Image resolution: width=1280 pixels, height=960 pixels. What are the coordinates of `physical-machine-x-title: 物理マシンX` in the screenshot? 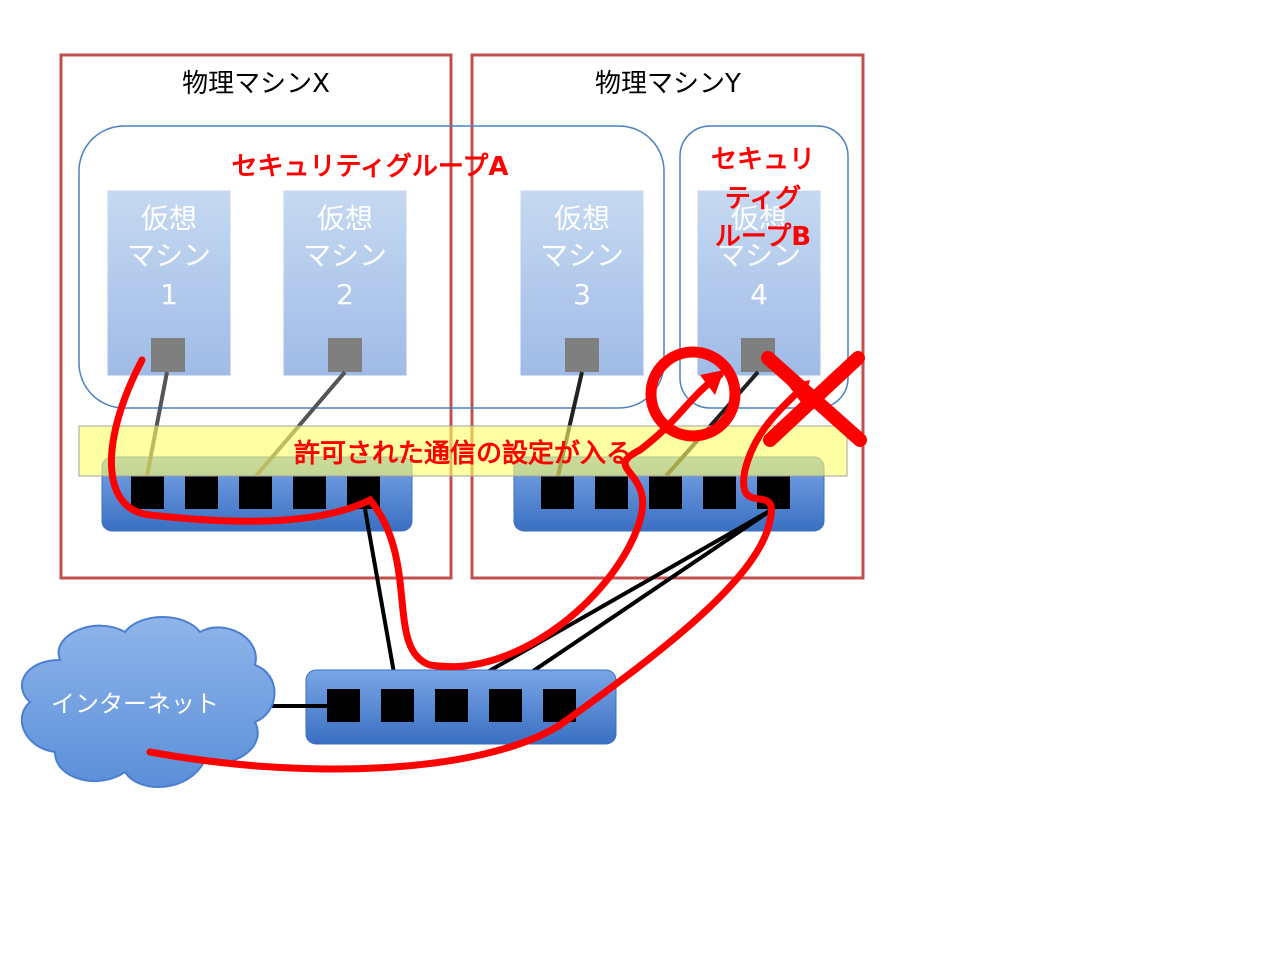 It's located at (256, 84).